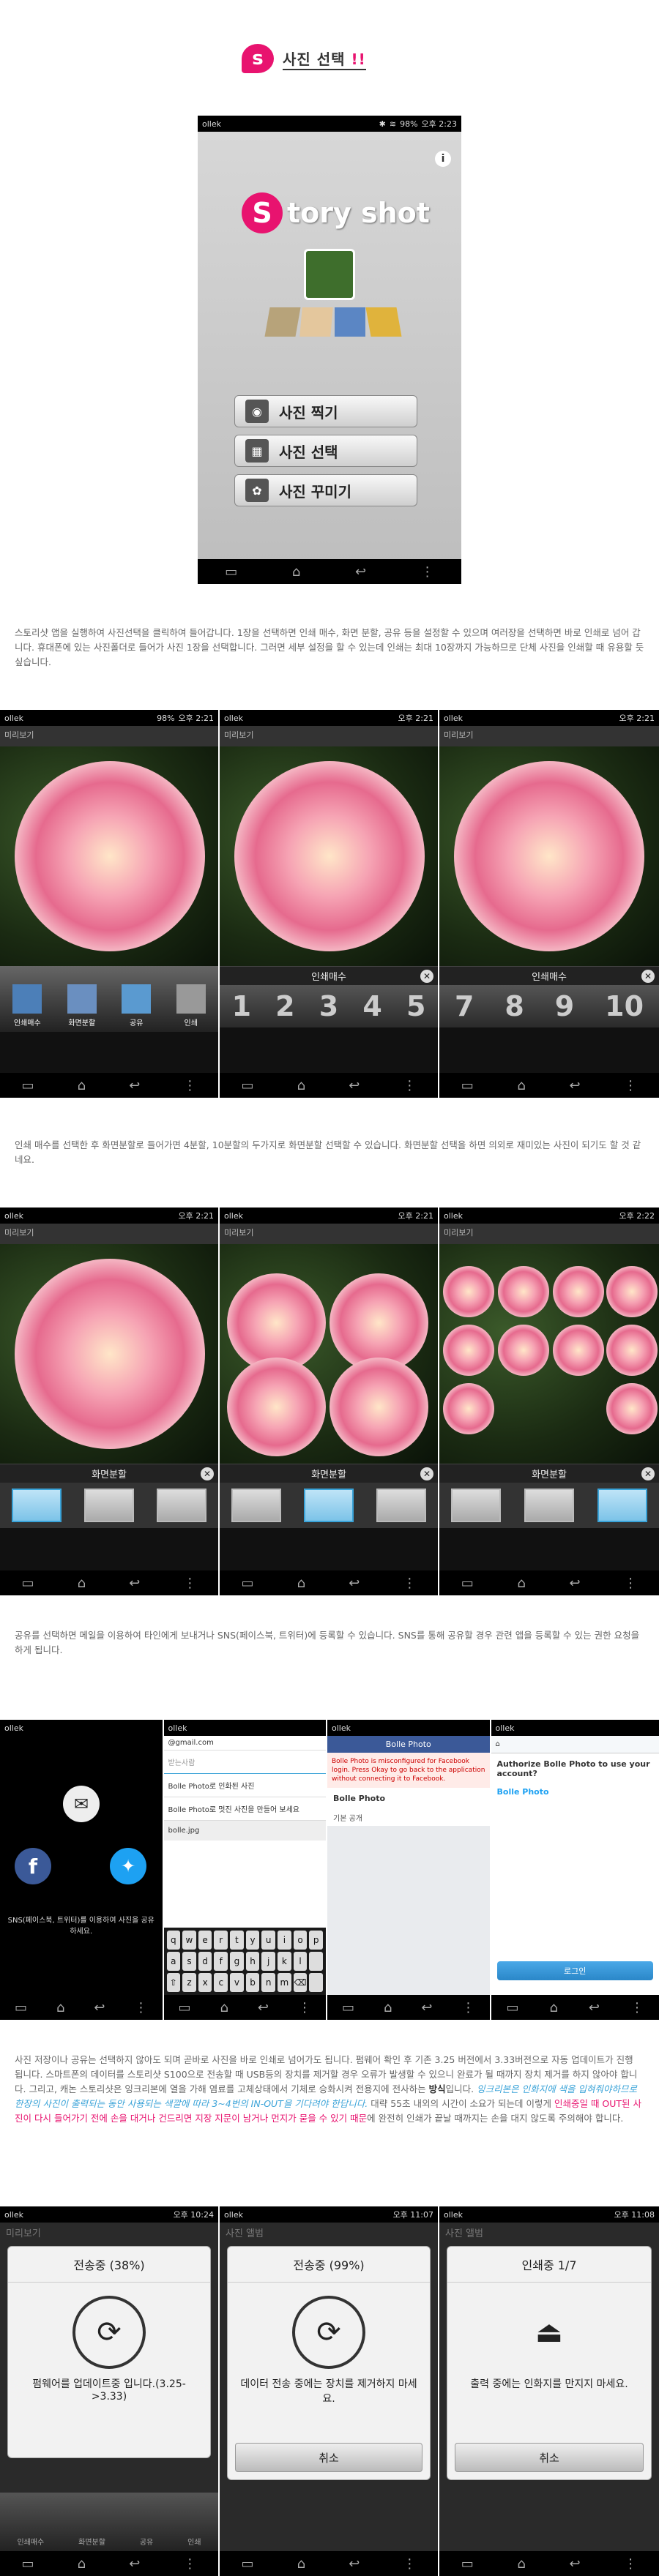 This screenshot has width=659, height=2576. I want to click on recent-apps-icon: ▭, so click(231, 572).